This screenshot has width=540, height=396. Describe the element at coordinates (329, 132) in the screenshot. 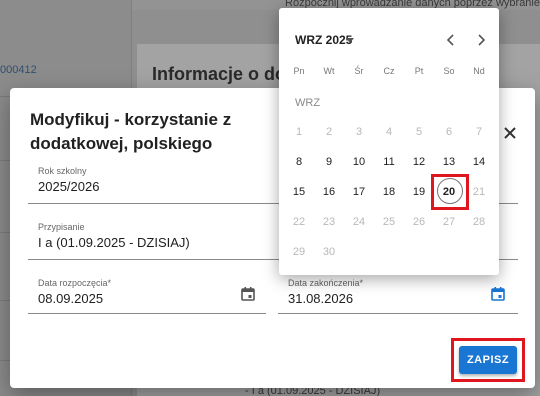

I see `calendar-day: 2` at that location.